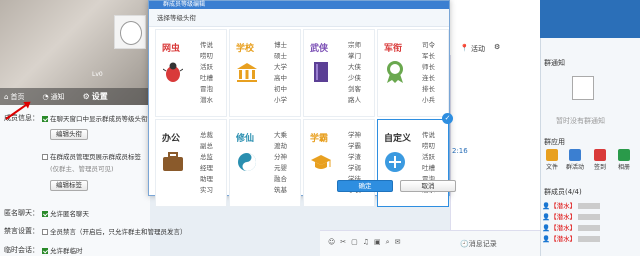 The image size is (640, 256). Describe the element at coordinates (478, 244) in the screenshot. I see `history-link: 🕘消息记录` at that location.